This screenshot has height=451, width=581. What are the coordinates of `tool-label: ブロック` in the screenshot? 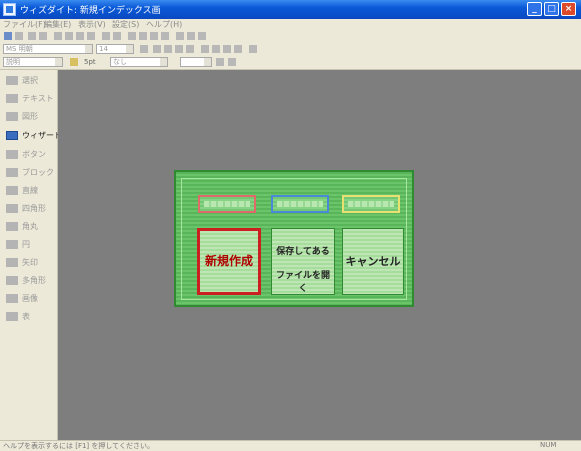 It's located at (38, 172).